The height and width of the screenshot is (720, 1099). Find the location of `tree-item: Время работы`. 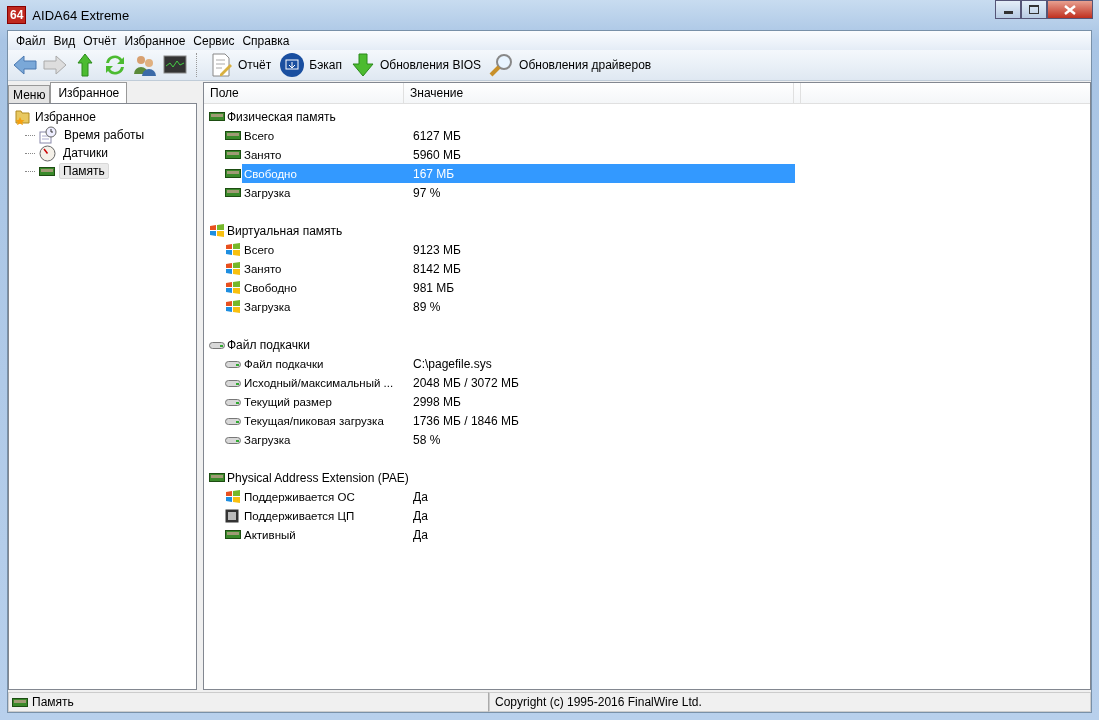

tree-item: Время работы is located at coordinates (104, 135).